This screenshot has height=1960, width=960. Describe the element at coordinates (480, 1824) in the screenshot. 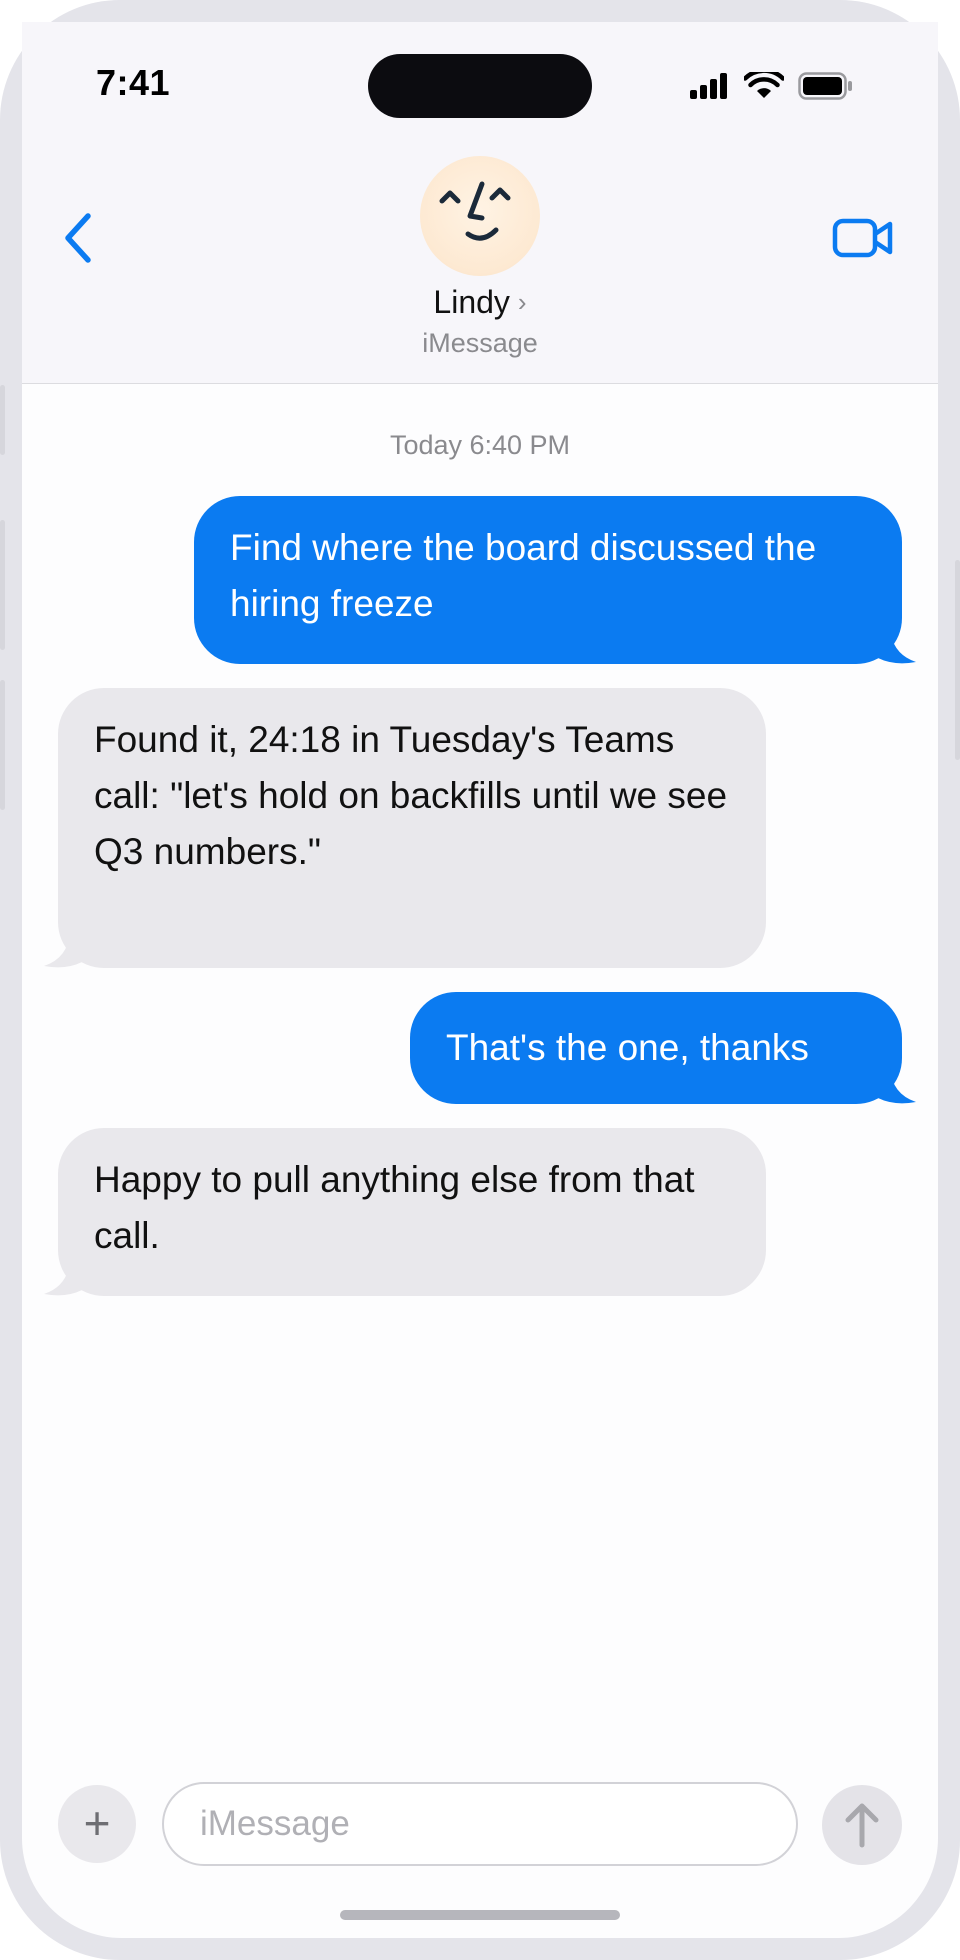

I see `message-input` at that location.